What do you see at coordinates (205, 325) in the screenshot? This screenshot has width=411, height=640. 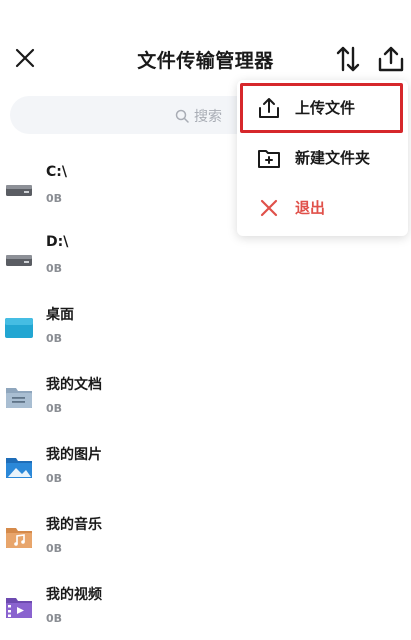 I see `list-item: 桌面 0B` at bounding box center [205, 325].